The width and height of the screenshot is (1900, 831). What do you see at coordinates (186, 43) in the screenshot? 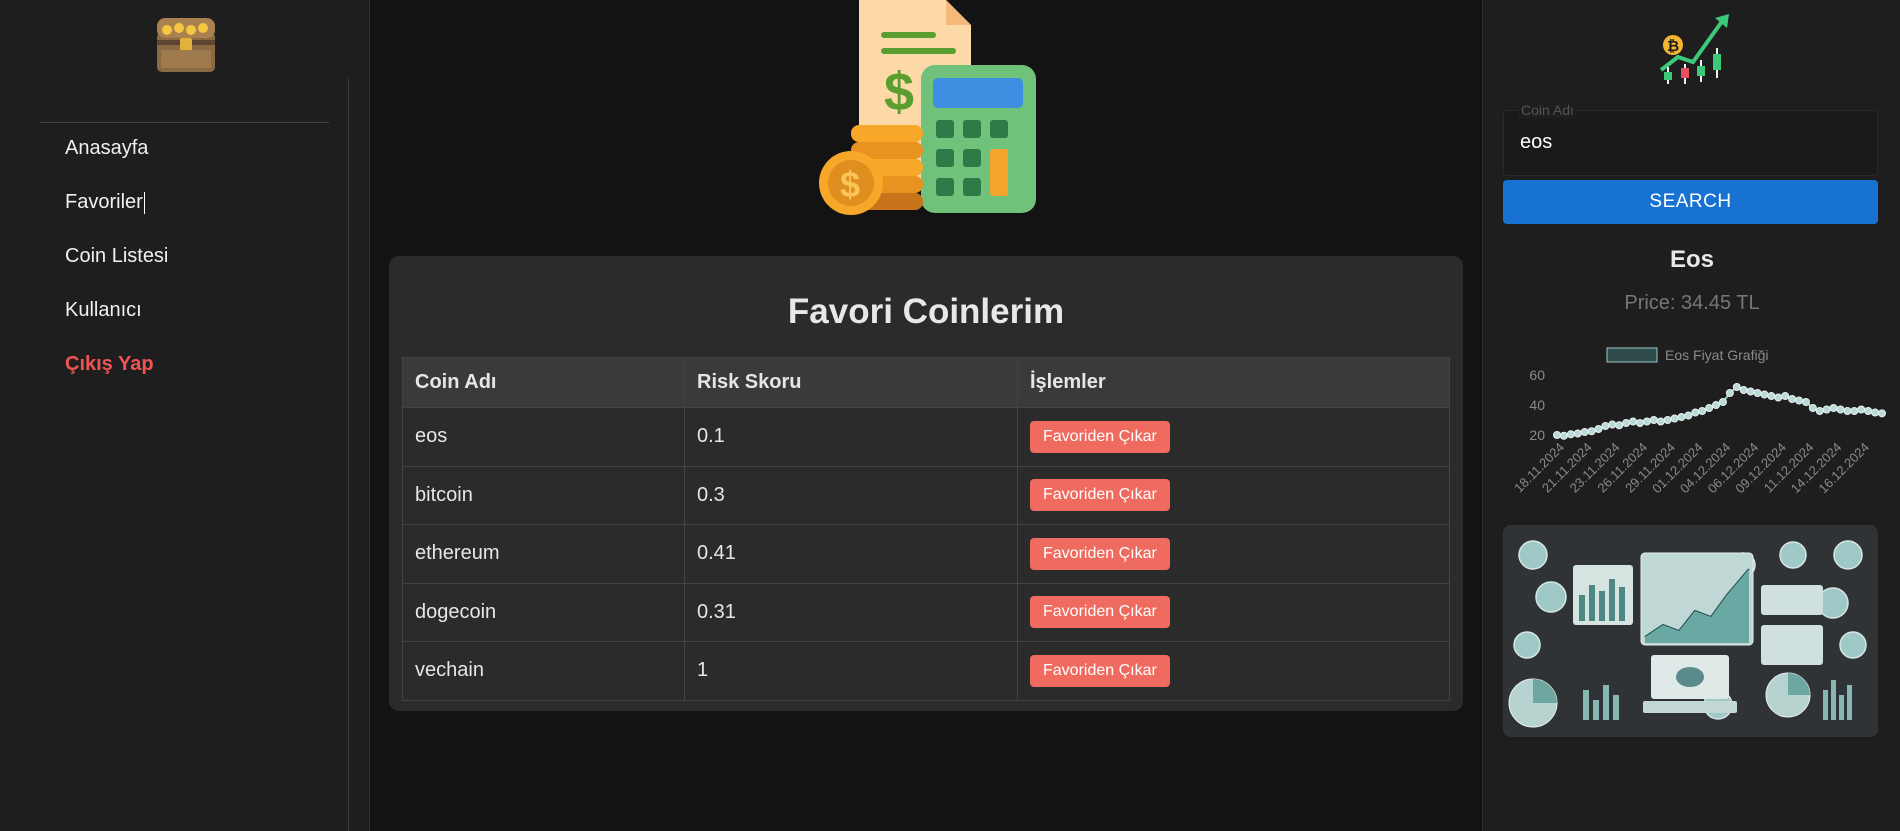
I see `treasure-chest-icon` at bounding box center [186, 43].